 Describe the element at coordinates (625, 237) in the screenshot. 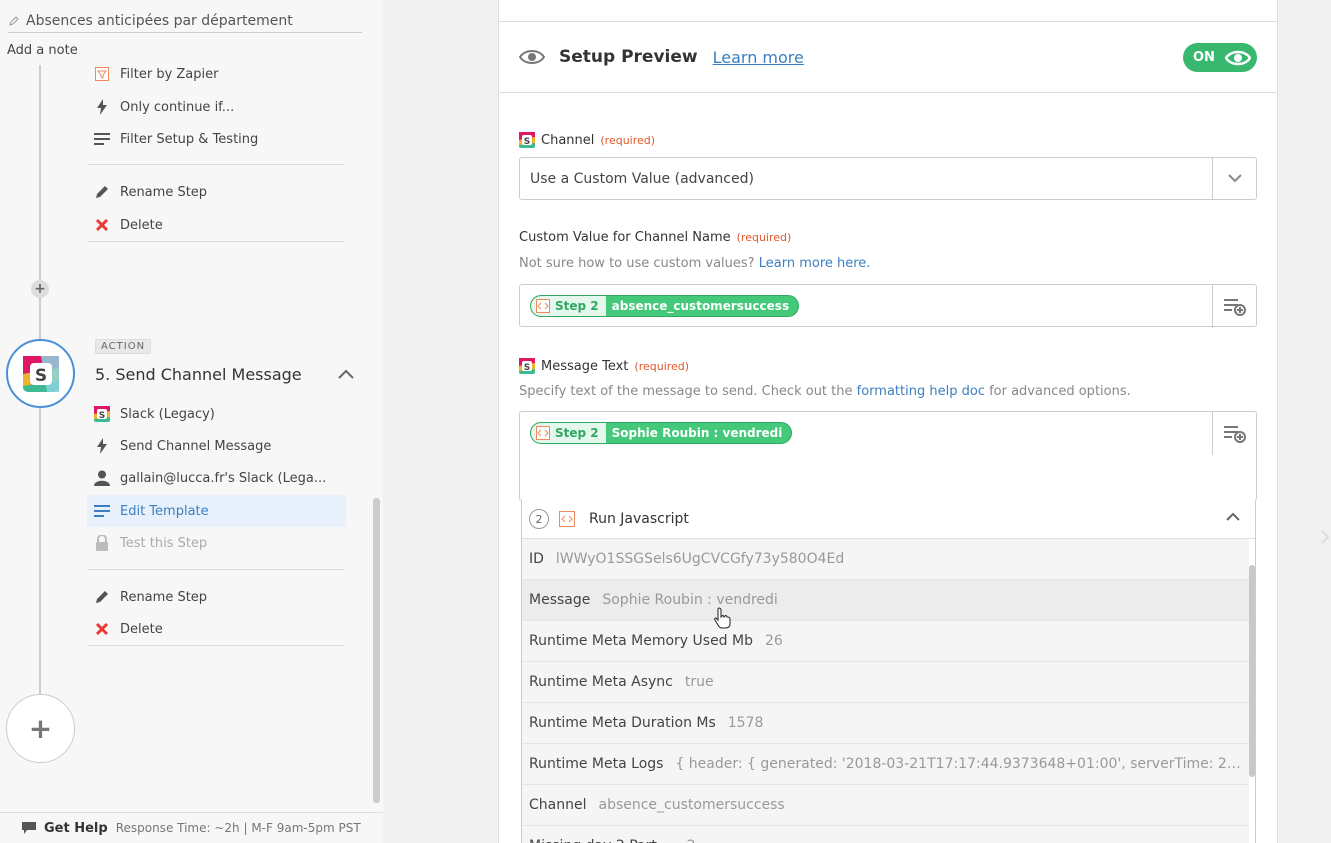

I see `custom-value-label-text: Custom Value for Channel Name` at that location.